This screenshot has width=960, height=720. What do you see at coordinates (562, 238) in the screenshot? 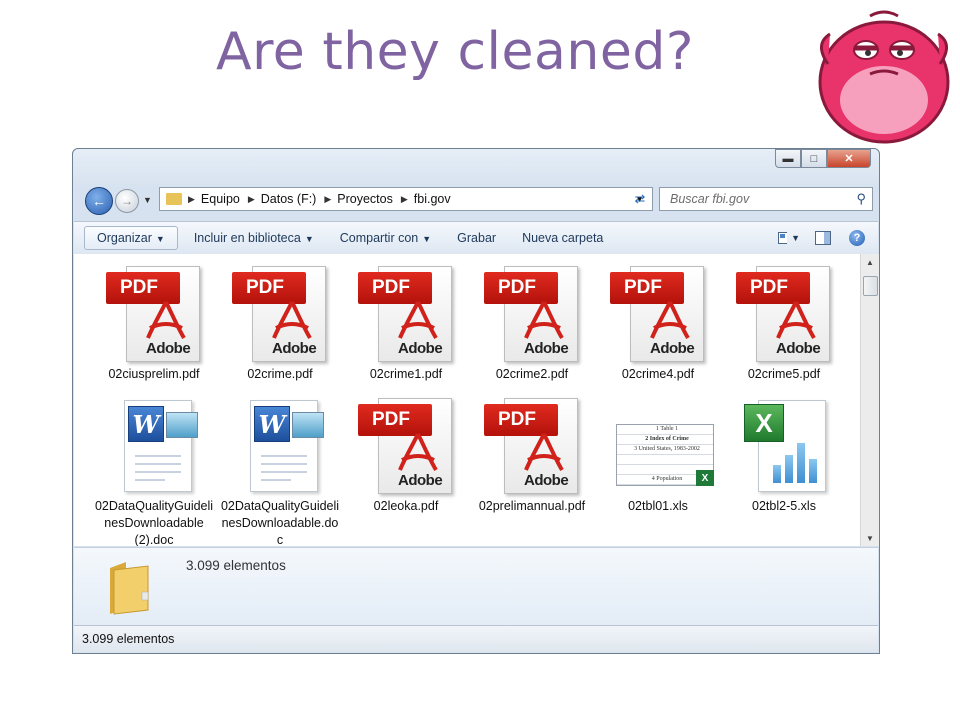
I see `new-folder-button: Nueva carpeta` at bounding box center [562, 238].